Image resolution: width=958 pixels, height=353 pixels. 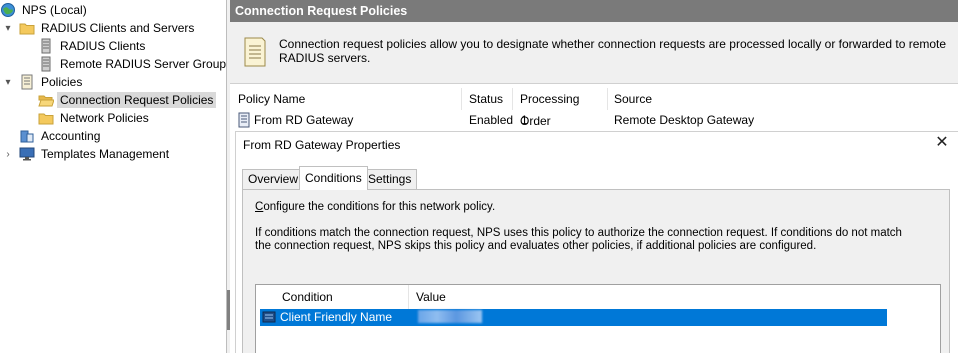 I want to click on column-header-status: Status, so click(x=488, y=99).